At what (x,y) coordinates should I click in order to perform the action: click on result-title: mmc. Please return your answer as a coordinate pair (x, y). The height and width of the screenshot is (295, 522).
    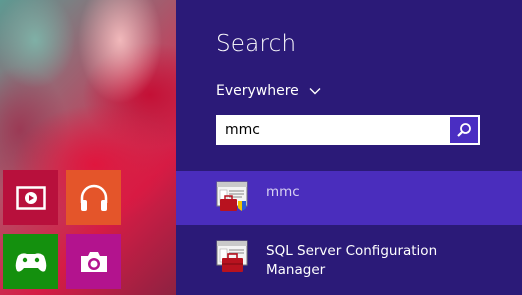
    Looking at the image, I should click on (283, 192).